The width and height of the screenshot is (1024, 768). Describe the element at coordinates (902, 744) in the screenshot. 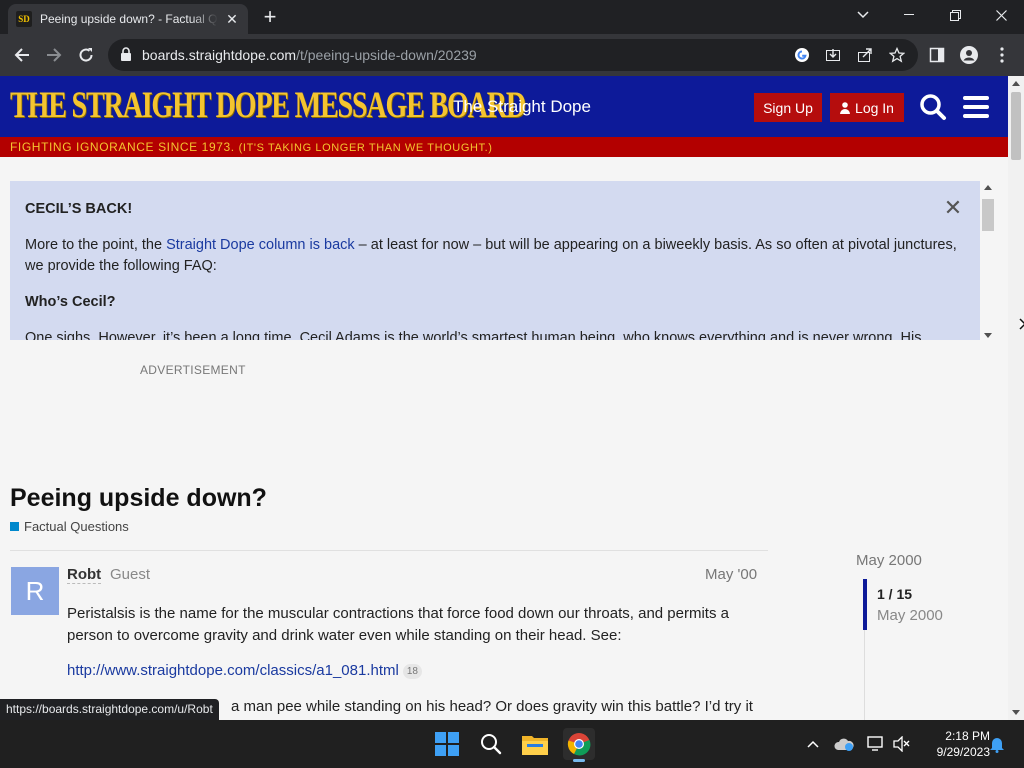

I see `volume-muted-icon` at that location.